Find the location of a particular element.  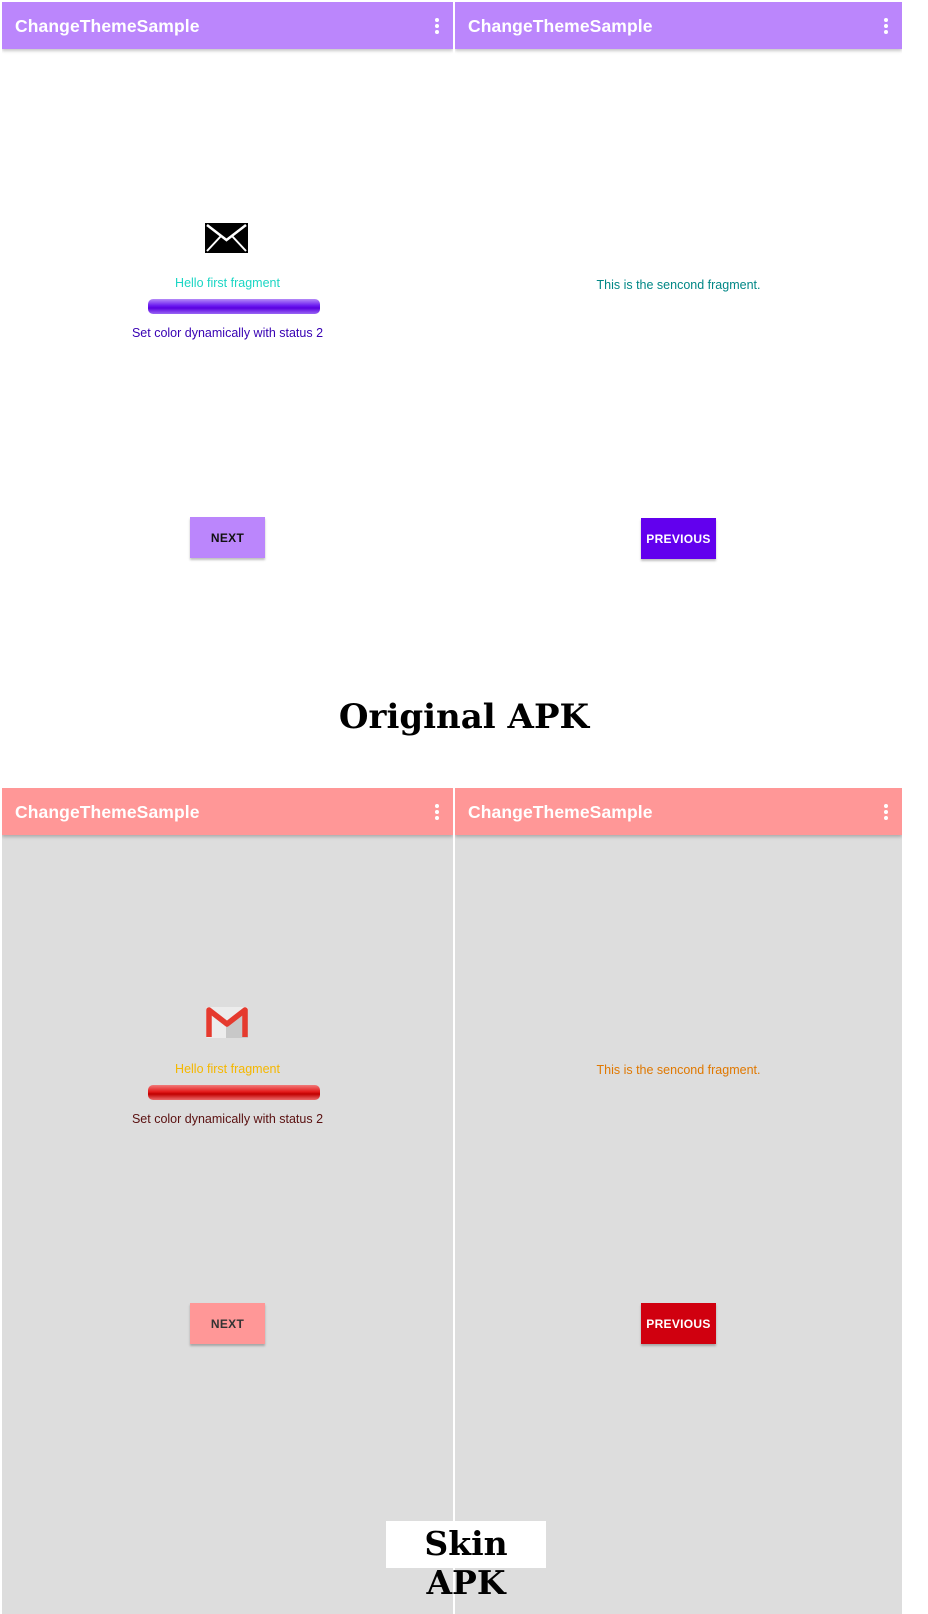

skin-caption-box: Skin APK is located at coordinates (466, 1561).